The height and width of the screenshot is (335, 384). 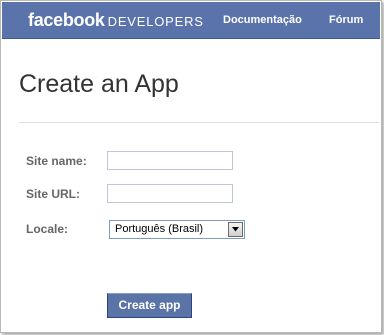 What do you see at coordinates (262, 20) in the screenshot?
I see `nav-link-documentacao: Documentação` at bounding box center [262, 20].